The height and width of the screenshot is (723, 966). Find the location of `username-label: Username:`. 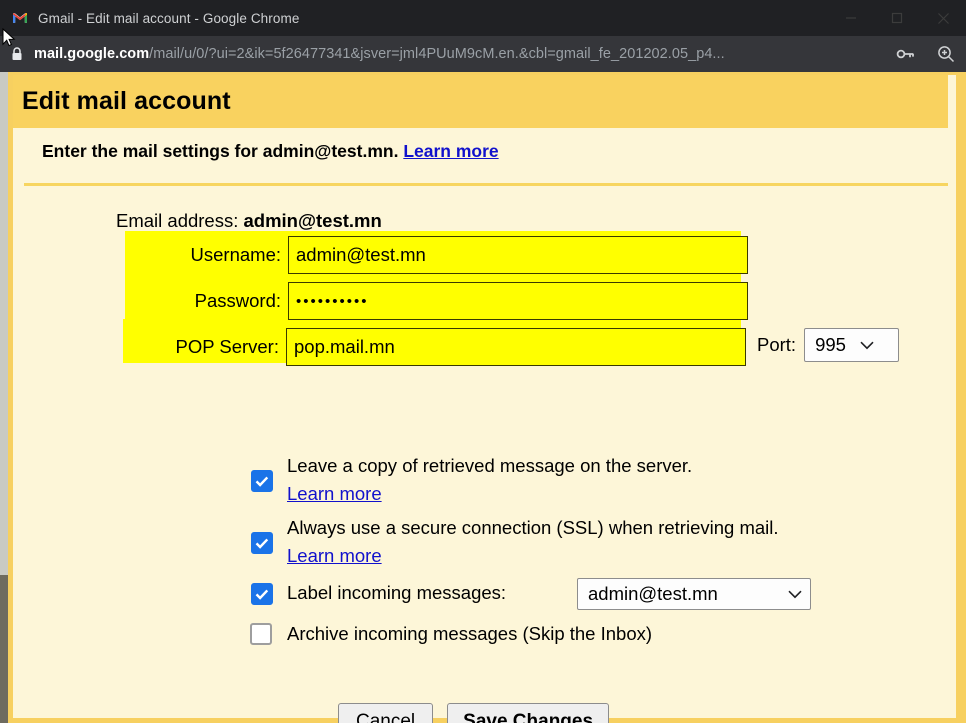

username-label: Username: is located at coordinates (235, 254).